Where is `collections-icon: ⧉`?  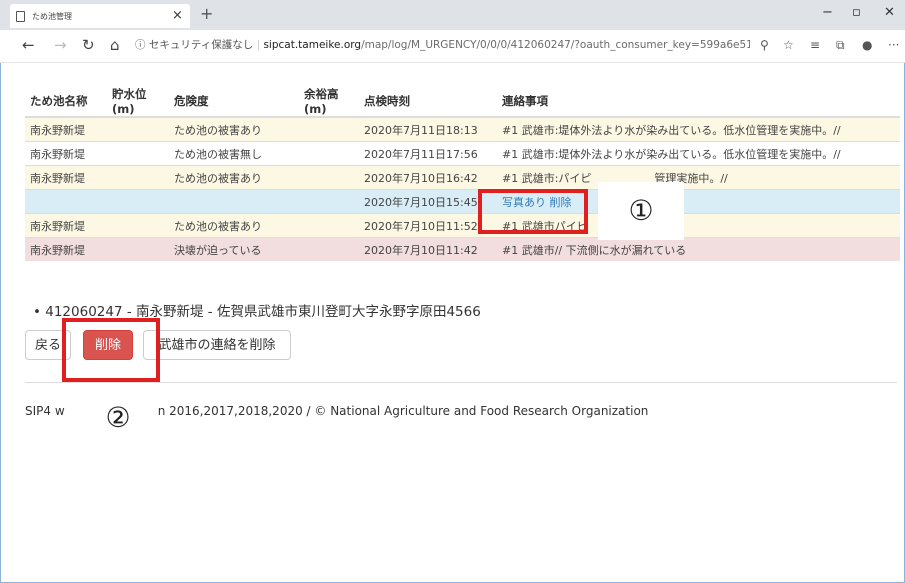
collections-icon: ⧉ is located at coordinates (840, 45).